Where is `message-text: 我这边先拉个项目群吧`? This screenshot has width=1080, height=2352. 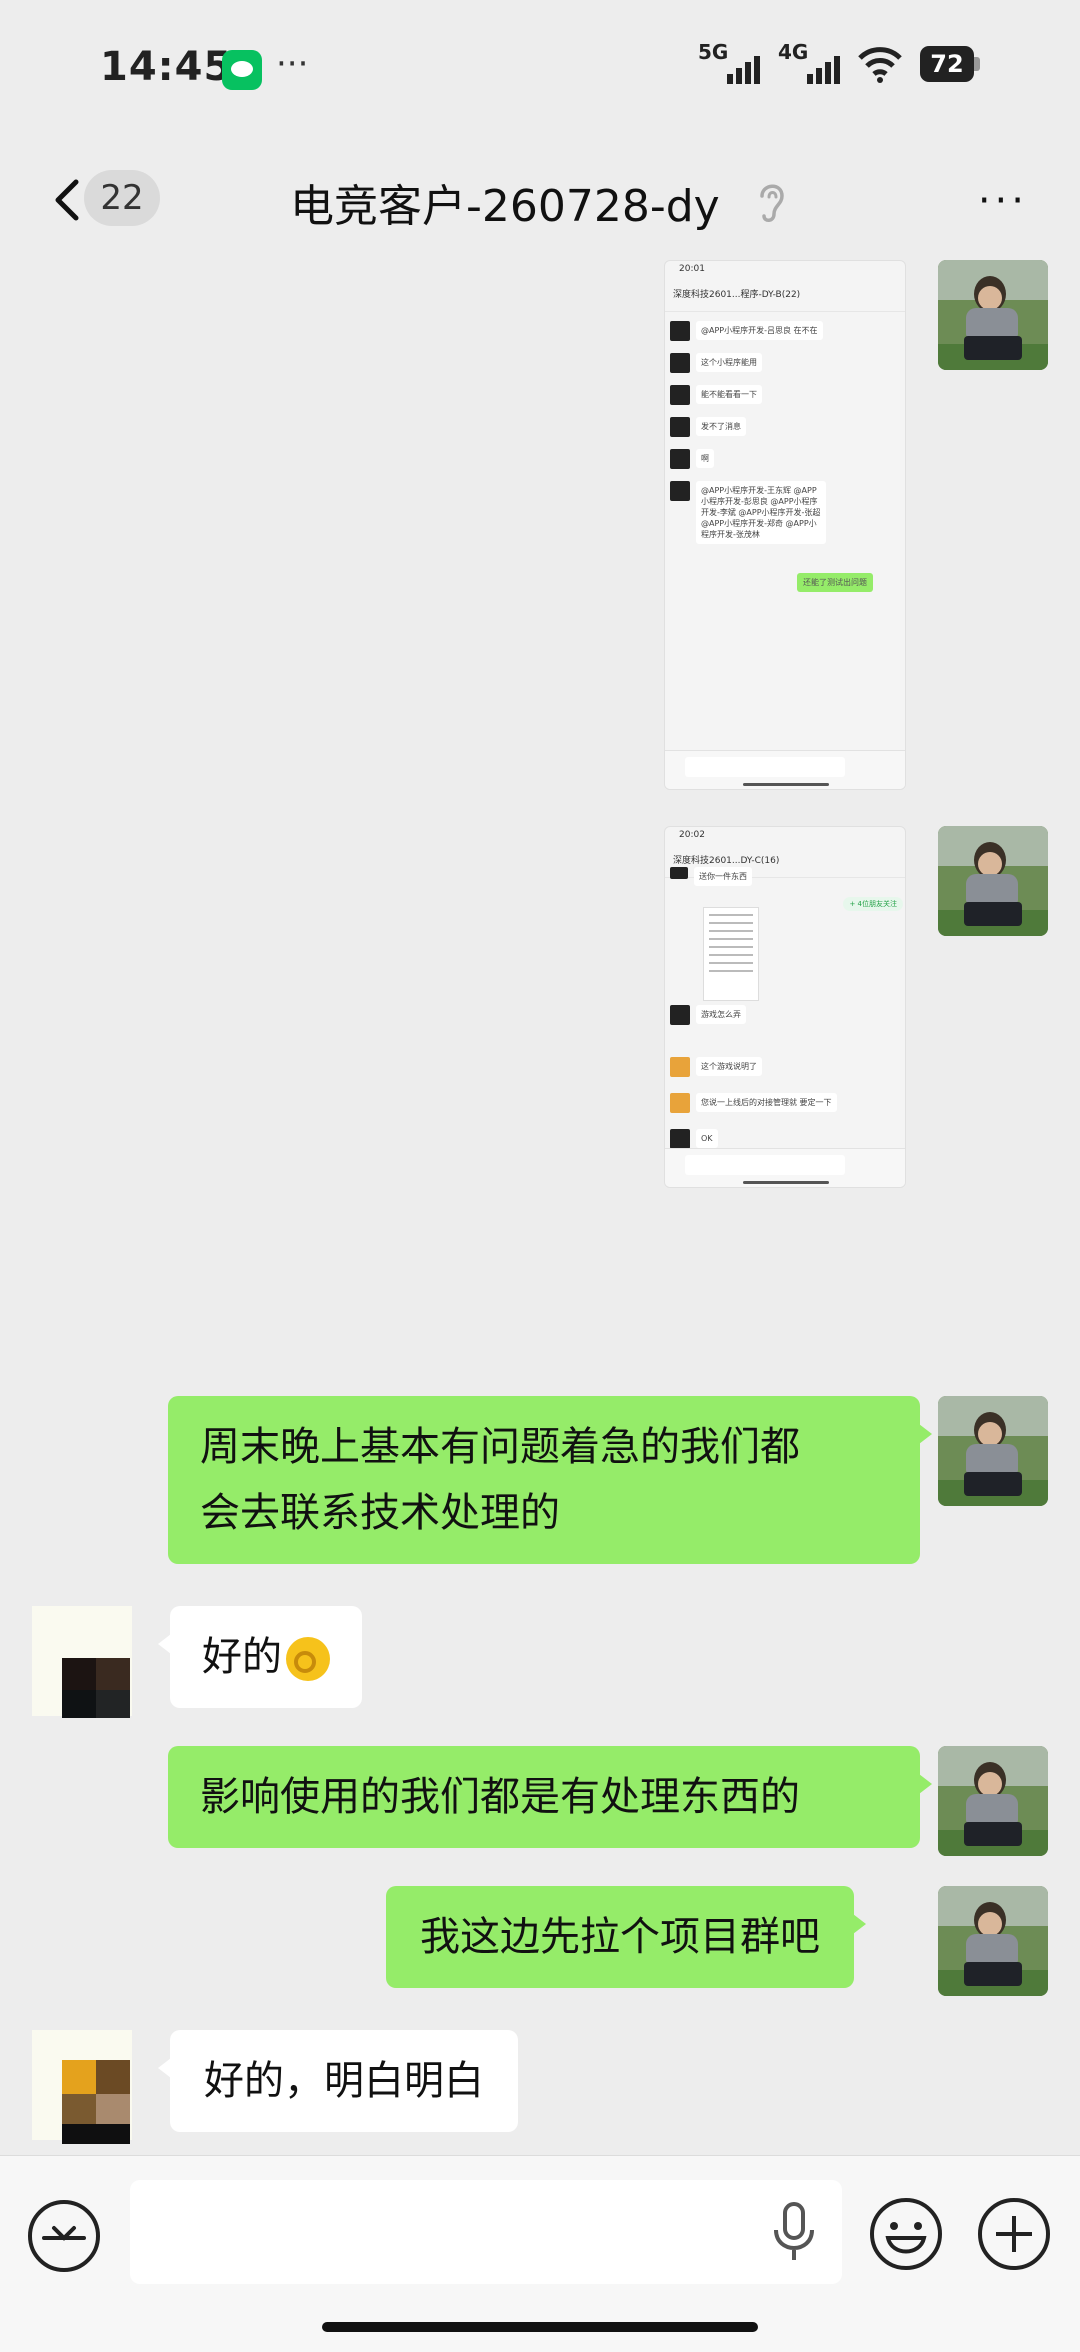
message-text: 我这边先拉个项目群吧 is located at coordinates (620, 1937).